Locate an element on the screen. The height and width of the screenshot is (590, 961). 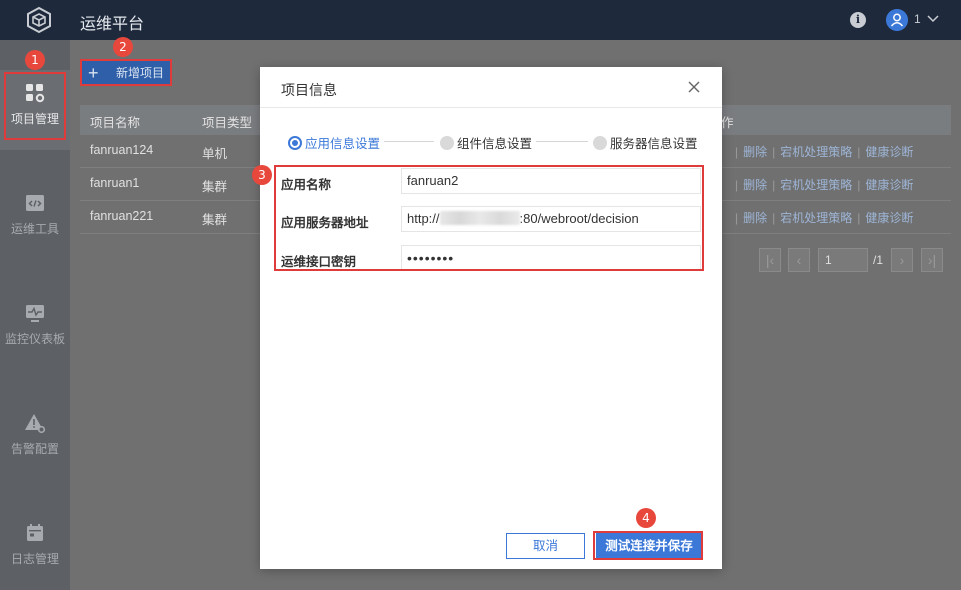
monitor-pulse-icon is located at coordinates (35, 313).